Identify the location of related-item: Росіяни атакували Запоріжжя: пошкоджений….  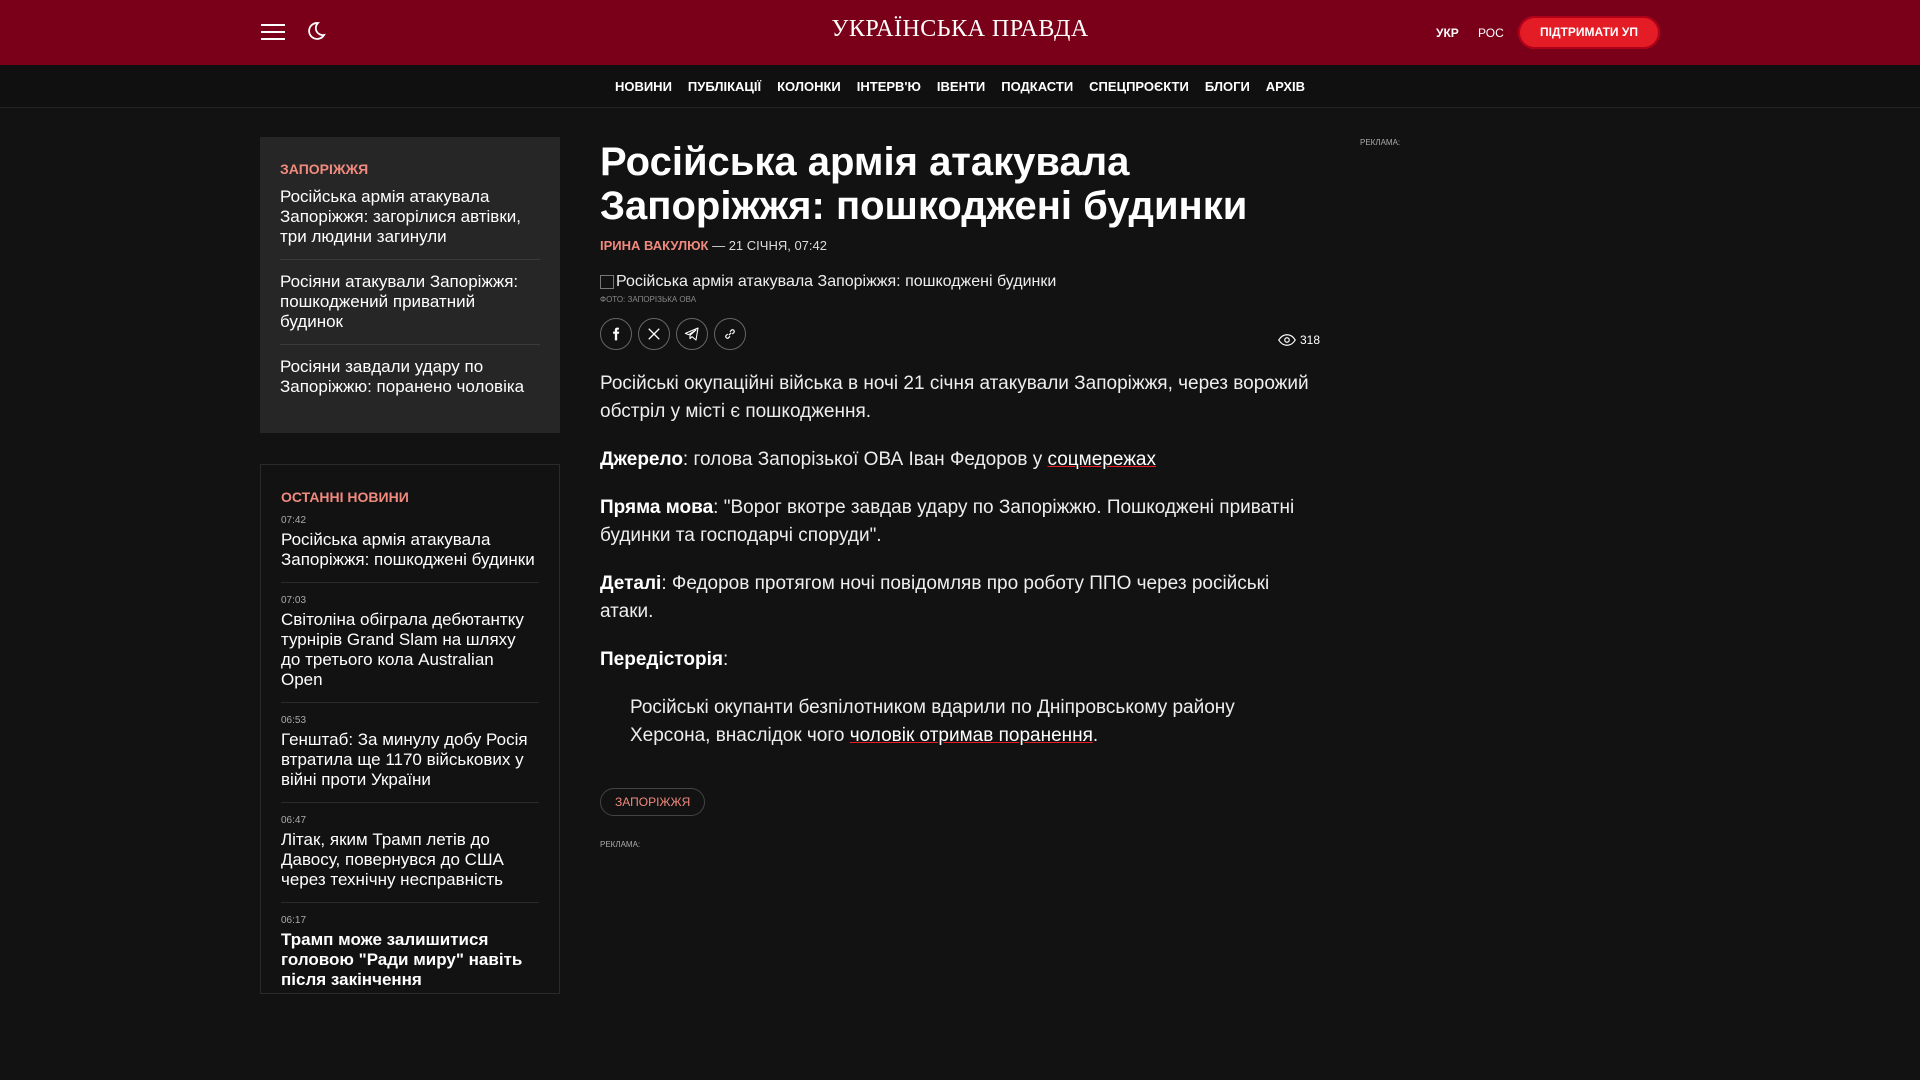
(410, 308).